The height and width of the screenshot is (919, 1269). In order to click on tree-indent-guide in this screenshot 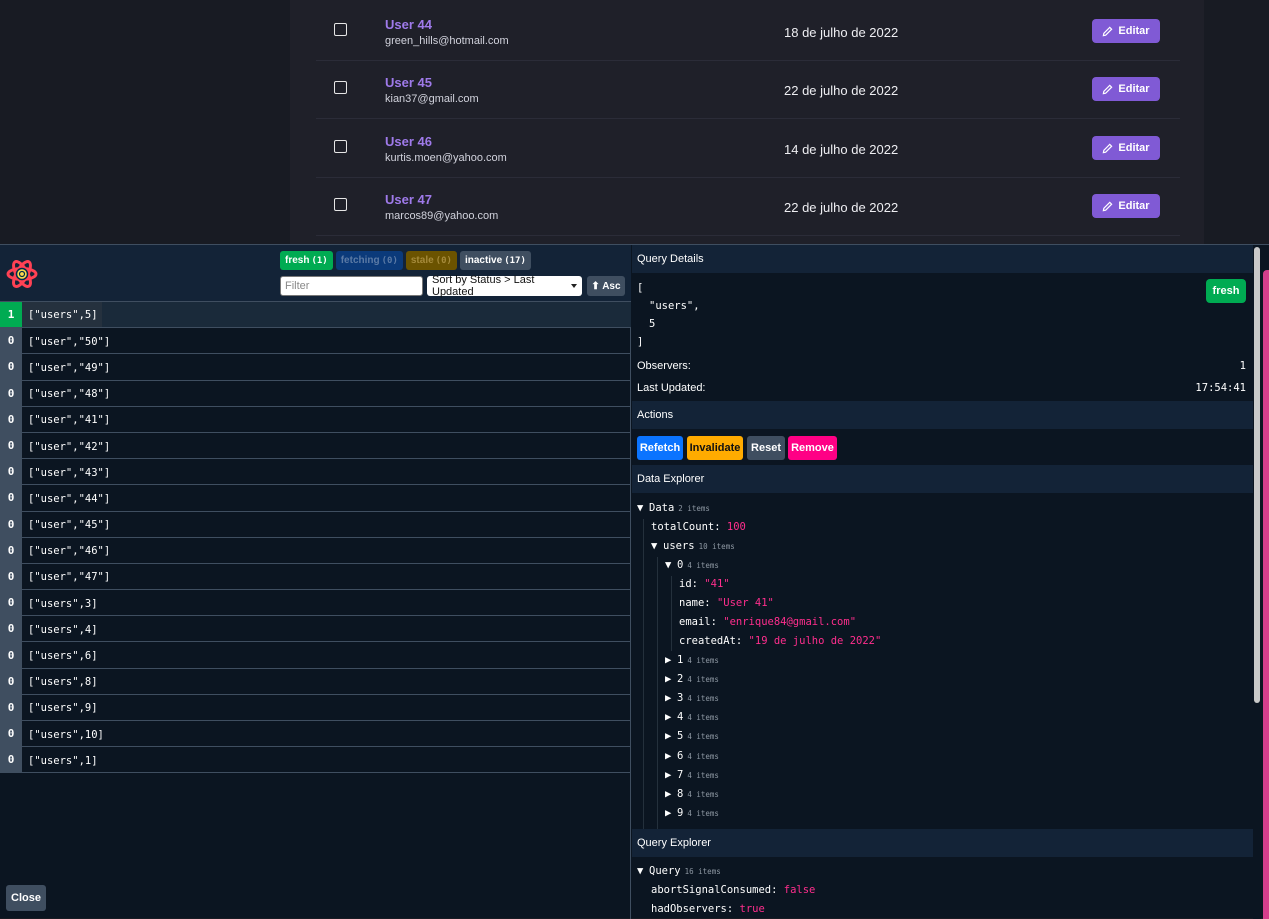, I will do `click(671, 613)`.